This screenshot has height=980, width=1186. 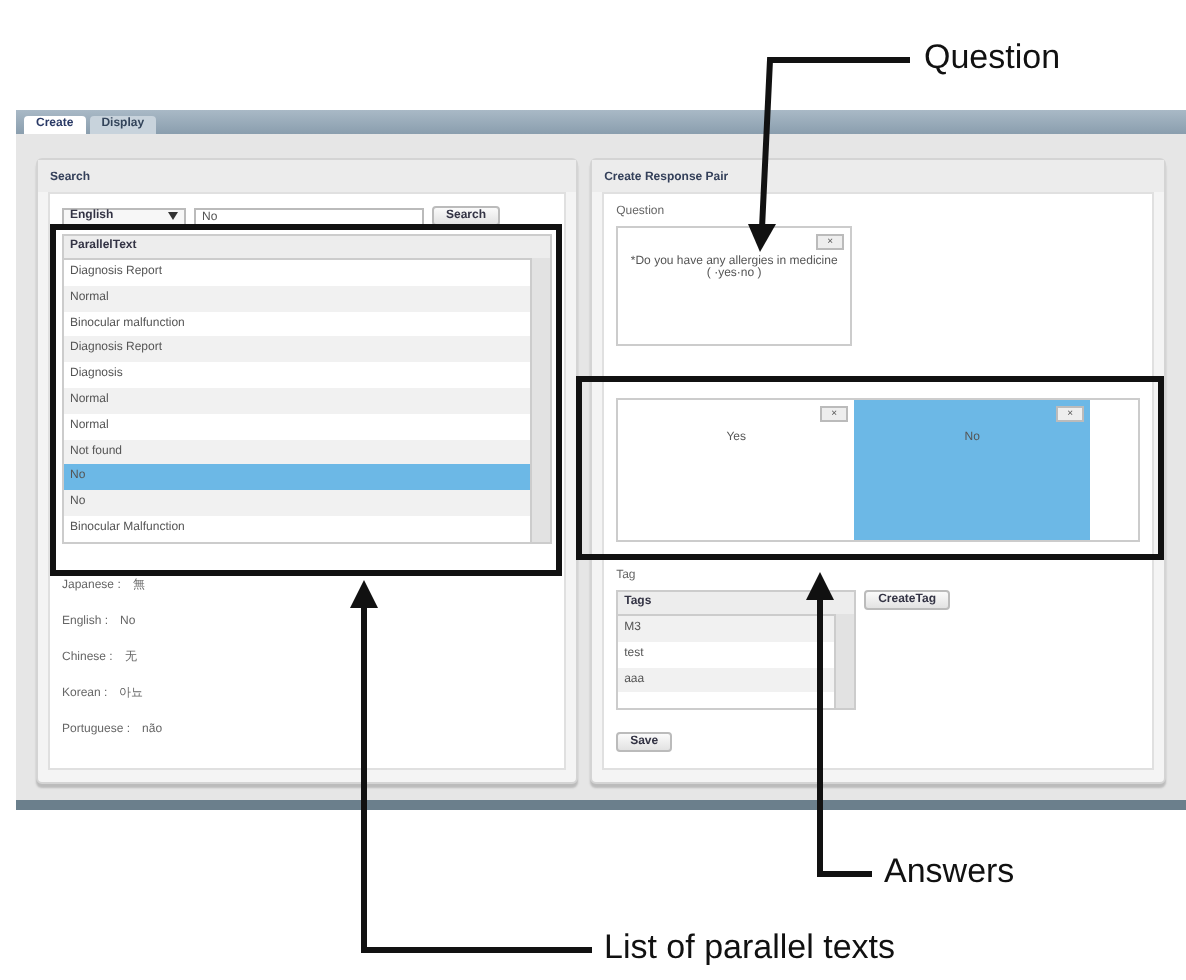 What do you see at coordinates (949, 872) in the screenshot?
I see `callout-label: Answers` at bounding box center [949, 872].